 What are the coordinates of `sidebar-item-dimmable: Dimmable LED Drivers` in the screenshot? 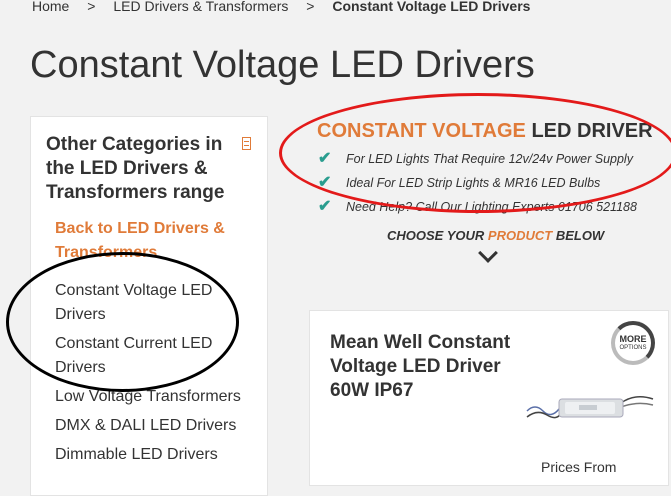 It's located at (160, 455).